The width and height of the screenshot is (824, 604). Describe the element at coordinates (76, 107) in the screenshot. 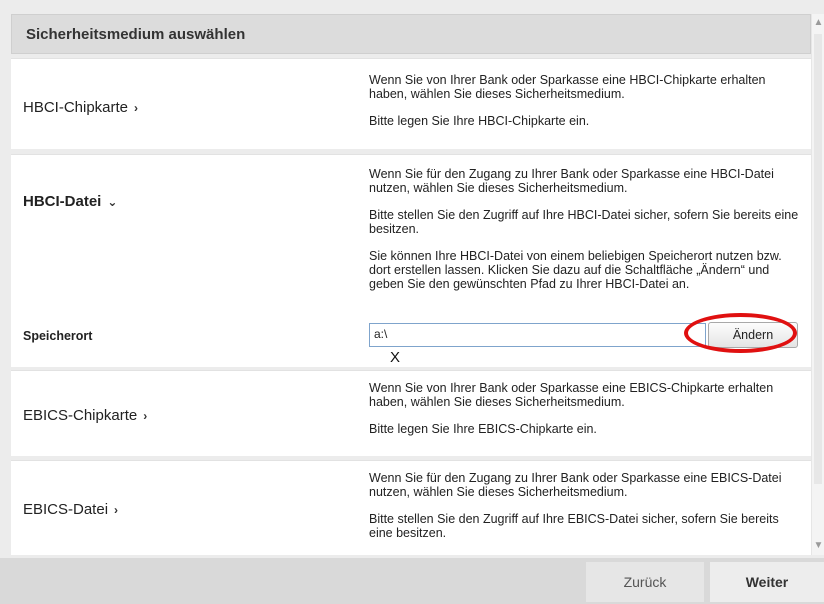

I see `option-title: HBCI-Chipkarte` at that location.